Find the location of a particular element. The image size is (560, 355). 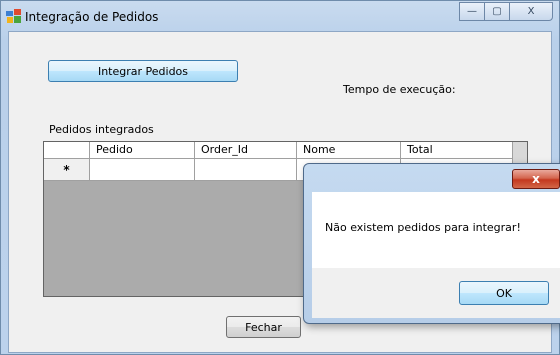

integrate-orders-button: Integrar Pedidos is located at coordinates (143, 71).